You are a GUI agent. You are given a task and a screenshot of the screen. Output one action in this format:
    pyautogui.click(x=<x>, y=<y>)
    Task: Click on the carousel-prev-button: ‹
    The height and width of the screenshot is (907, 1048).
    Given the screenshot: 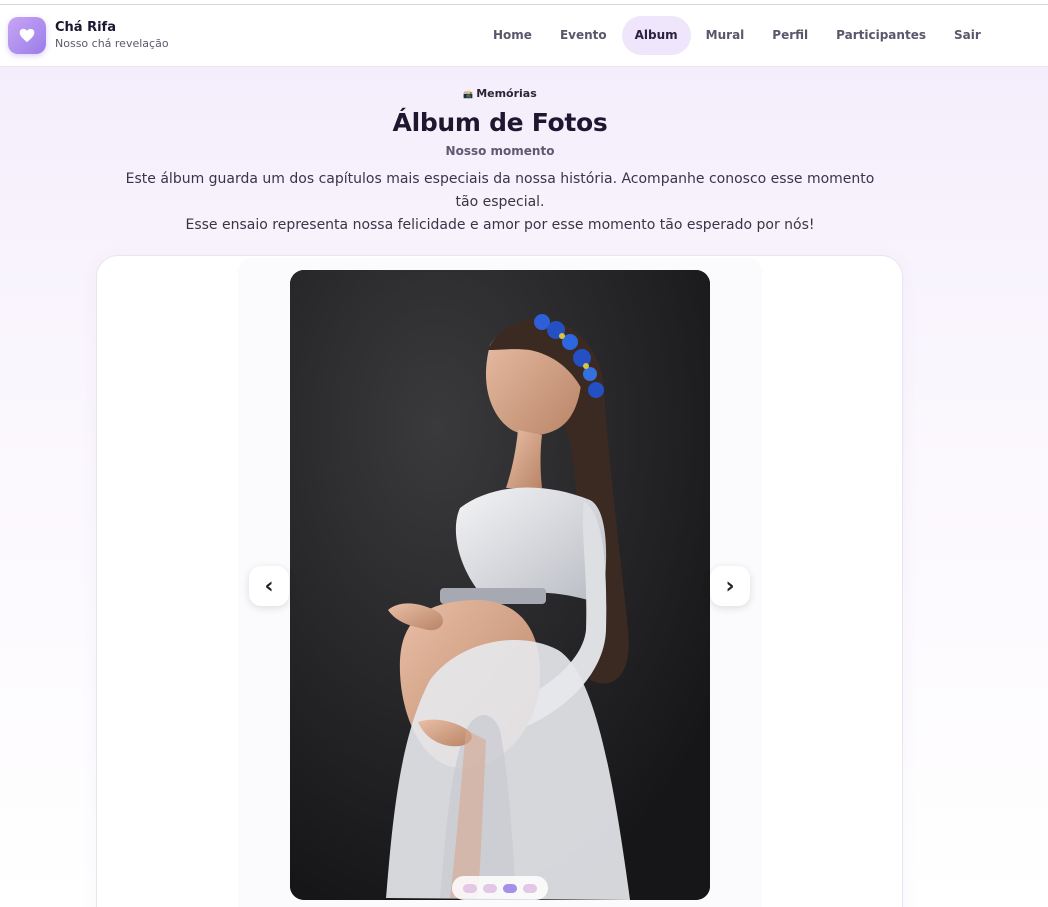 What is the action you would take?
    pyautogui.click(x=269, y=586)
    